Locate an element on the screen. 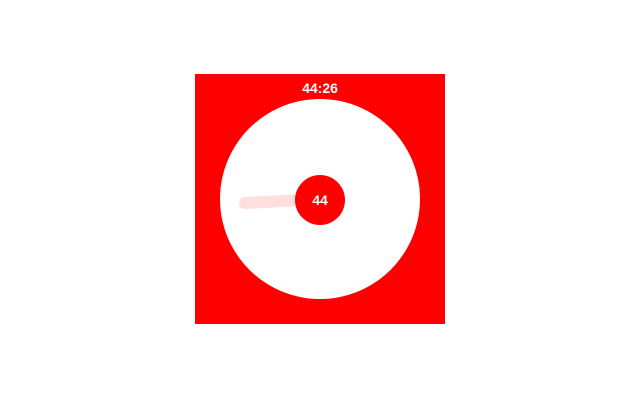  minutes-label: 44 is located at coordinates (320, 200).